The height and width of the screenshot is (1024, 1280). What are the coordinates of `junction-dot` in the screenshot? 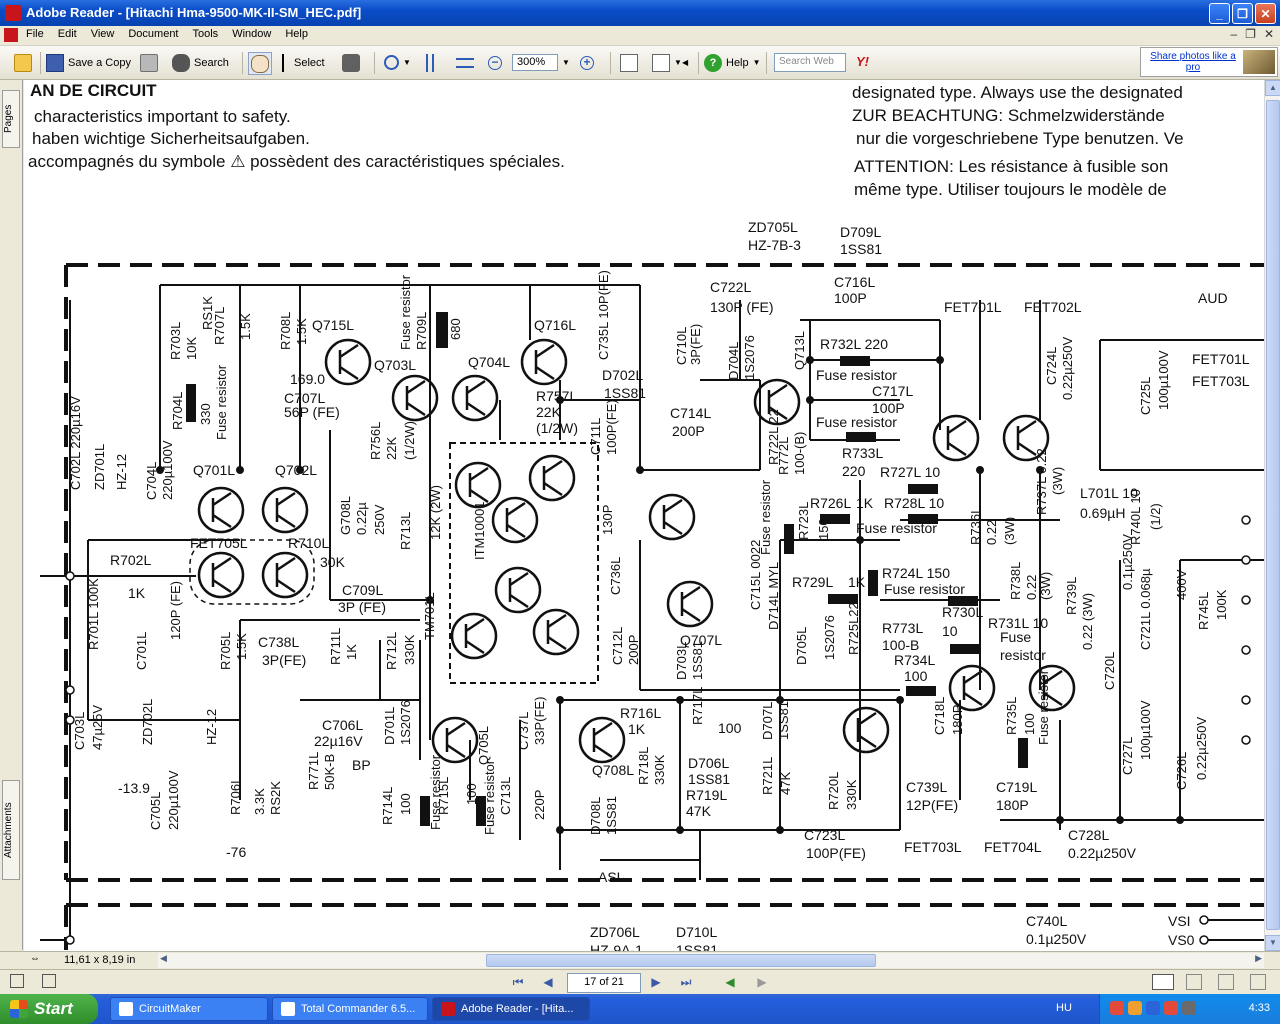 It's located at (780, 830).